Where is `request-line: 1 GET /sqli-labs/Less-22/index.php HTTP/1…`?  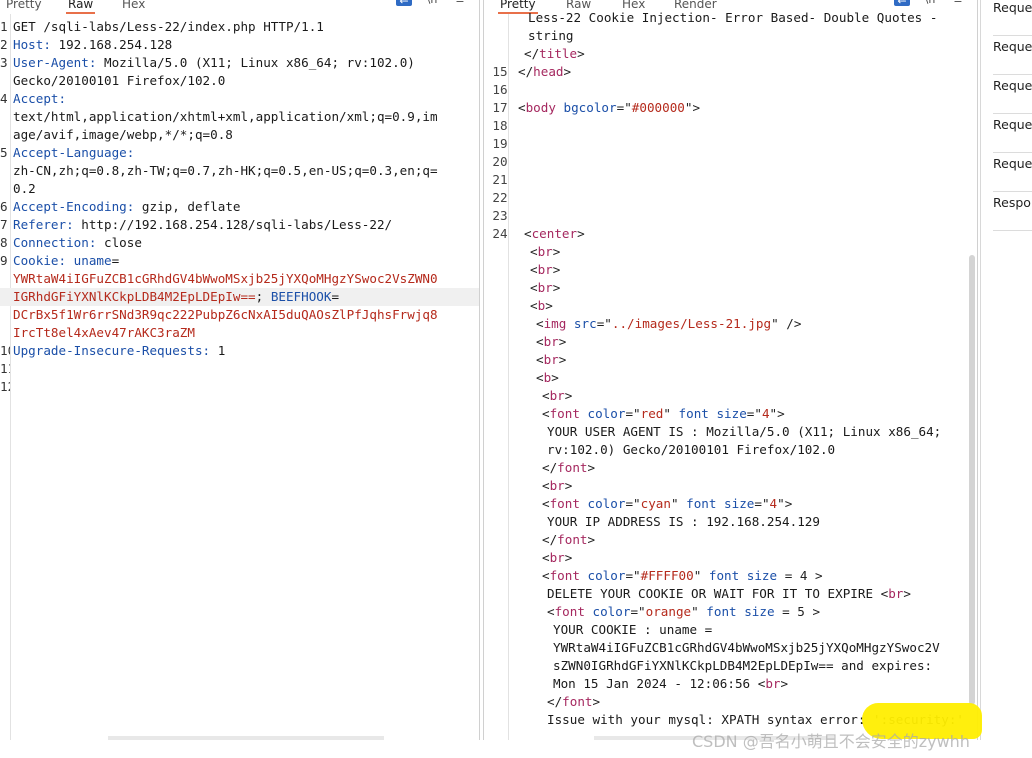 request-line: 1 GET /sqli-labs/Less-22/index.php HTTP/1… is located at coordinates (239, 27).